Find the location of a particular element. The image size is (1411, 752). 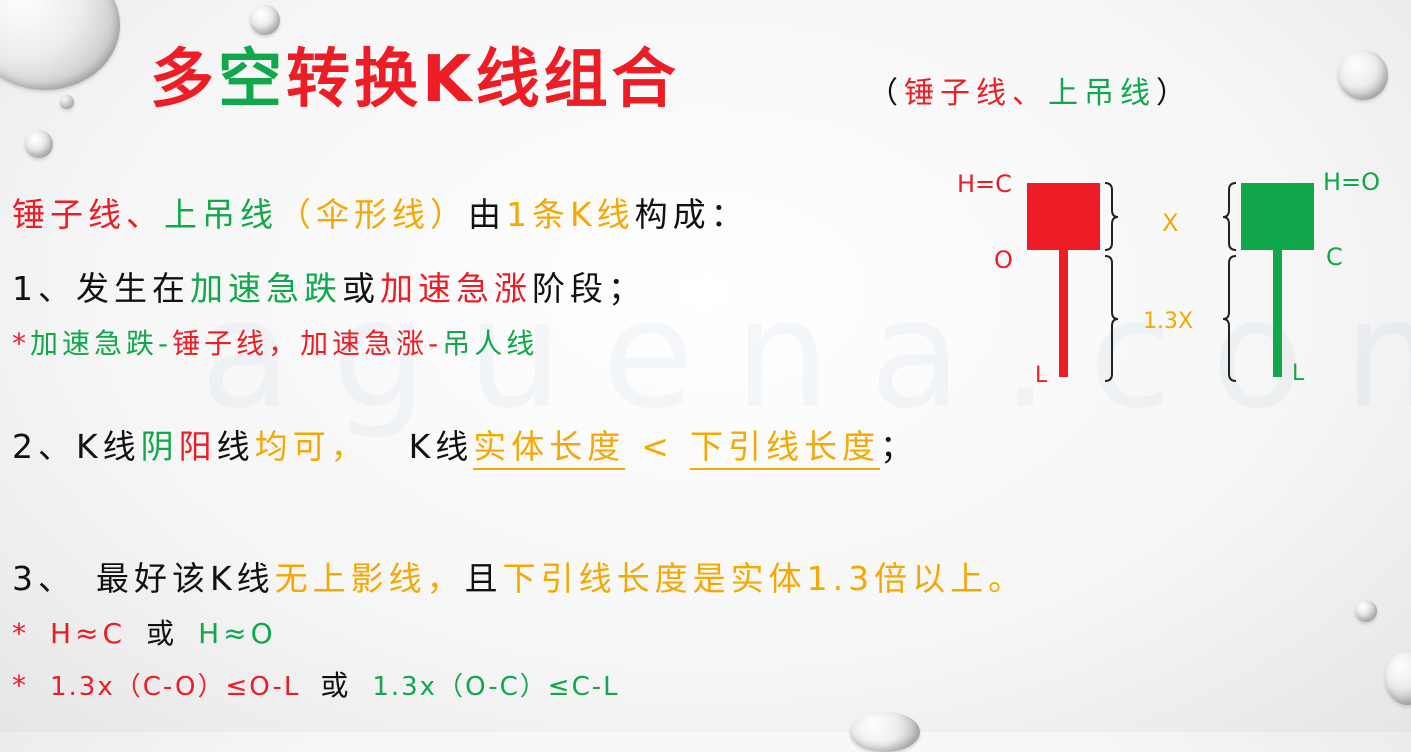

note-red: 加速急涨- is located at coordinates (371, 343).